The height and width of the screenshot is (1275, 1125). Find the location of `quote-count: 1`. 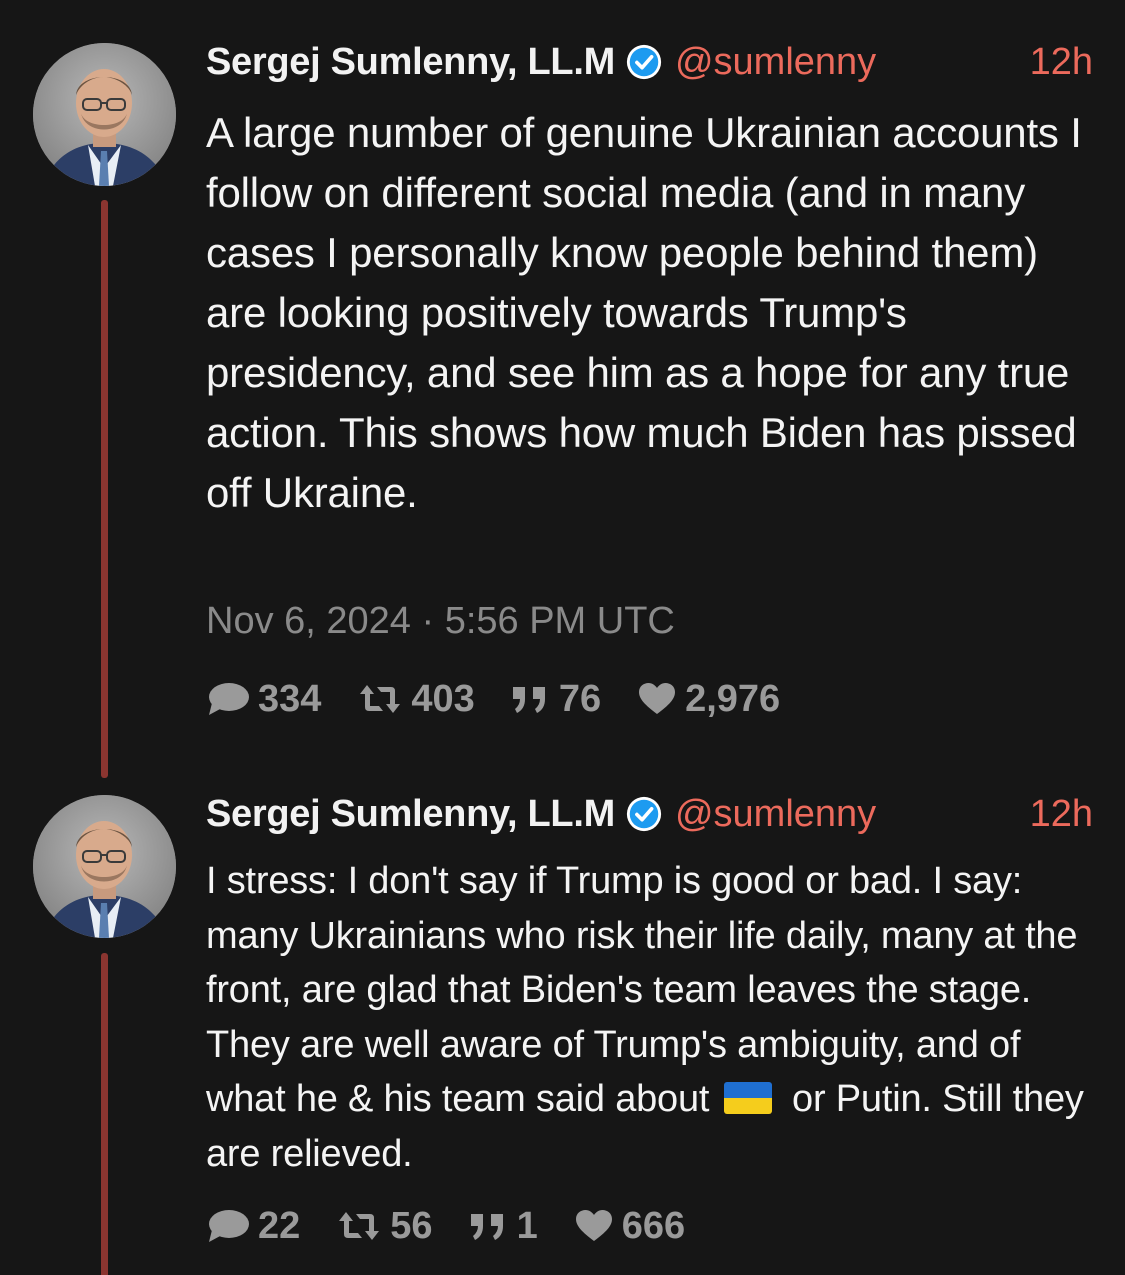

quote-count: 1 is located at coordinates (527, 1225).